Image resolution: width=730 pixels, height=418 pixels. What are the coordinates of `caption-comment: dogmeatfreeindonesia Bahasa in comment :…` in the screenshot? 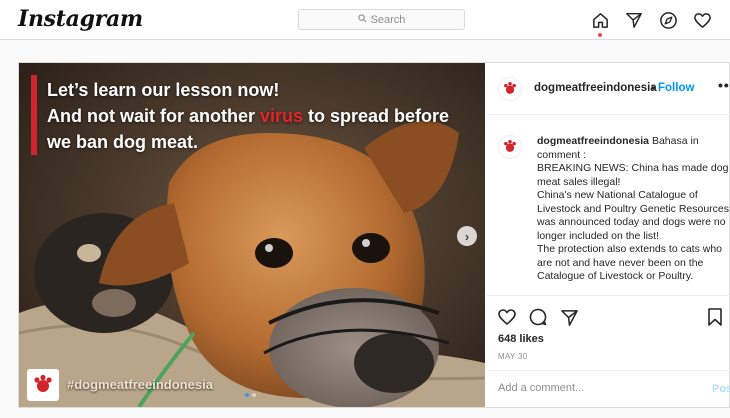 It's located at (633, 209).